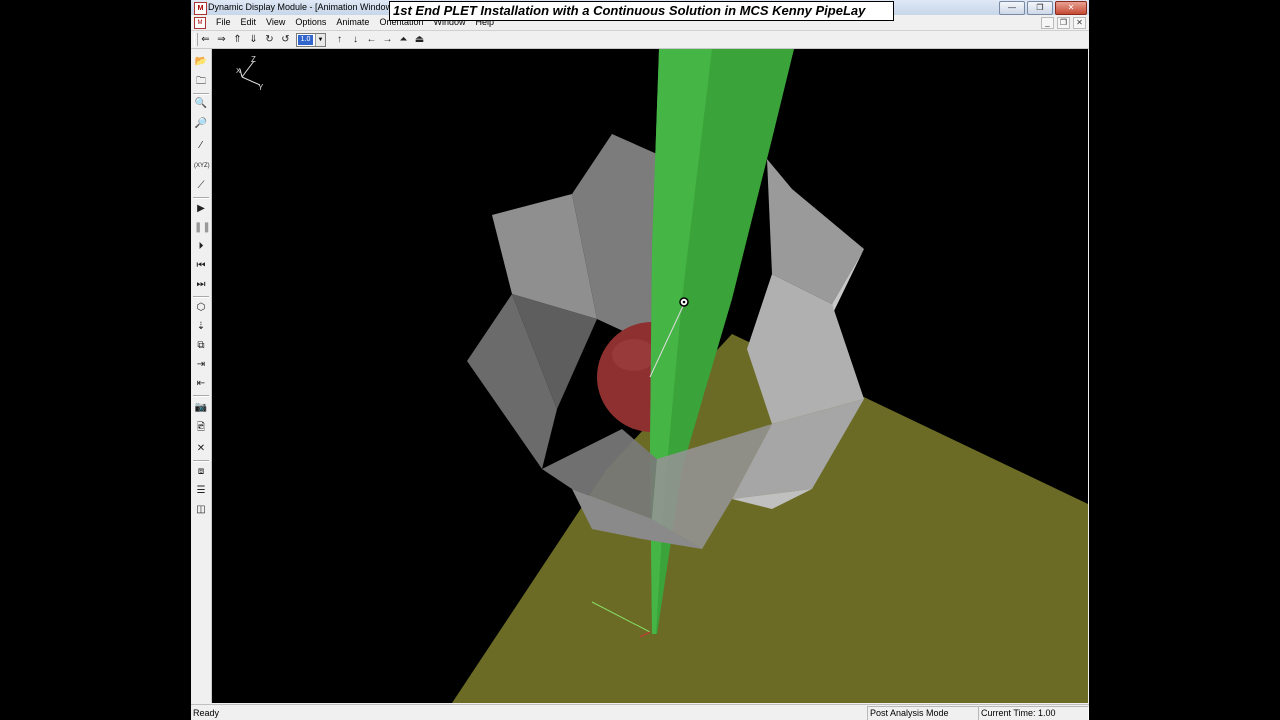  What do you see at coordinates (201, 62) in the screenshot?
I see `open-file-icon: 📂` at bounding box center [201, 62].